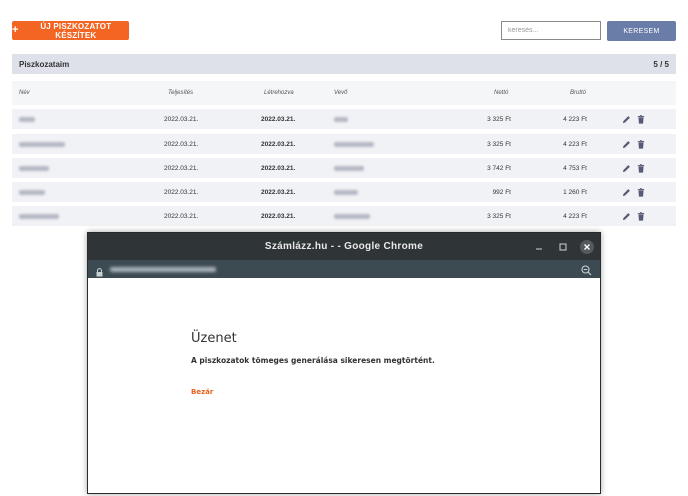 Image resolution: width=688 pixels, height=496 pixels. What do you see at coordinates (24, 93) in the screenshot?
I see `column-name: Név` at bounding box center [24, 93].